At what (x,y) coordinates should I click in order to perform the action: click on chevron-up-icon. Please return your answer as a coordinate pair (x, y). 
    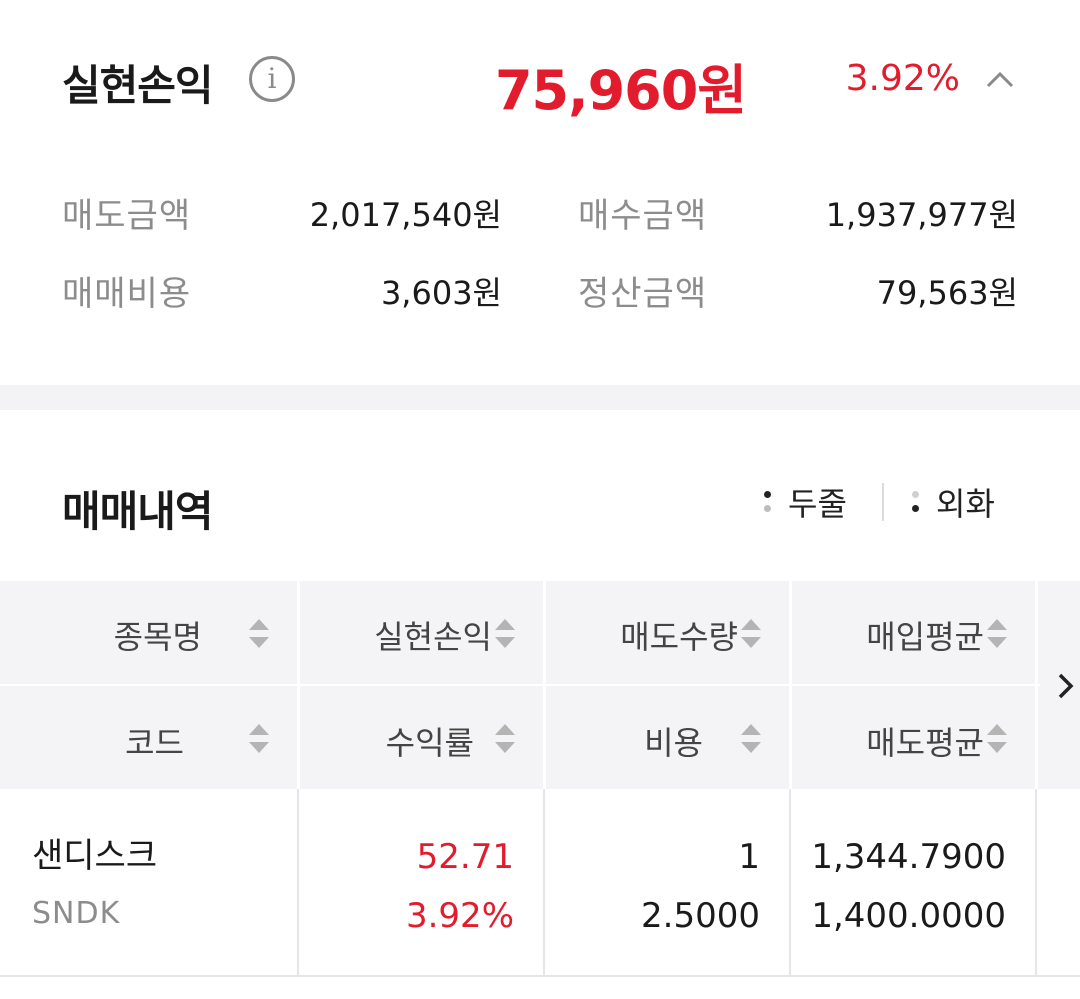
    Looking at the image, I should click on (1000, 80).